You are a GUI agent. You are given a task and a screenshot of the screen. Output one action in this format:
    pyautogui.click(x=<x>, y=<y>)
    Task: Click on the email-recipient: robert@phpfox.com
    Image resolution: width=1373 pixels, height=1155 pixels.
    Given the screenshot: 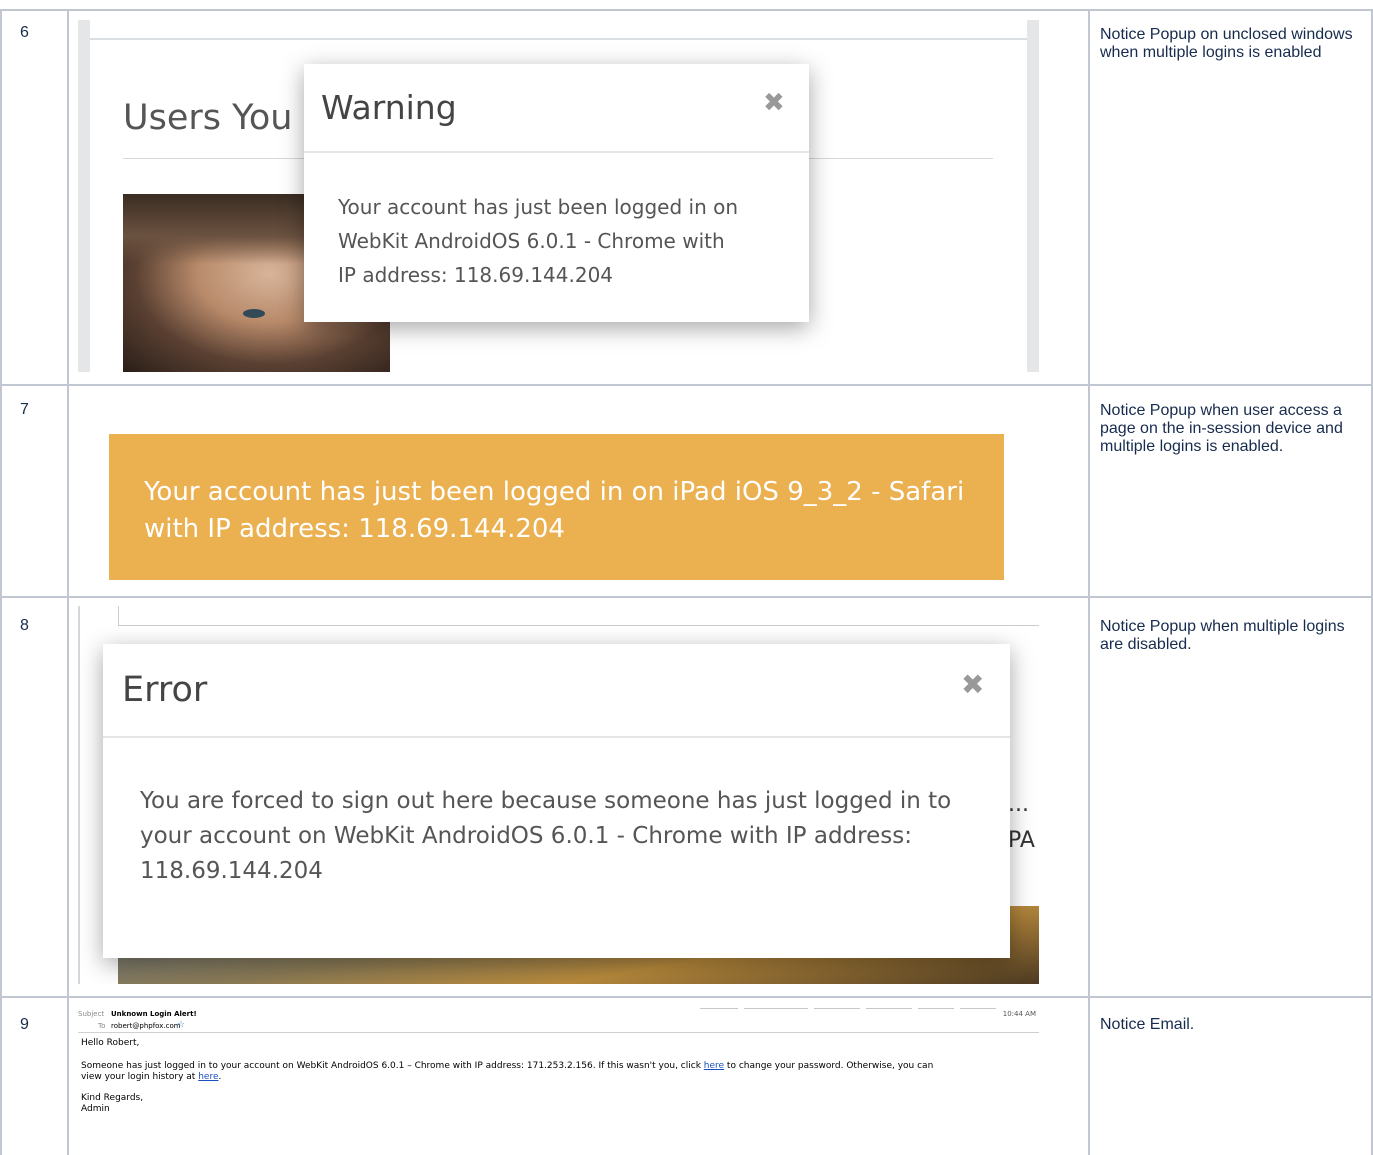 What is the action you would take?
    pyautogui.click(x=146, y=1026)
    